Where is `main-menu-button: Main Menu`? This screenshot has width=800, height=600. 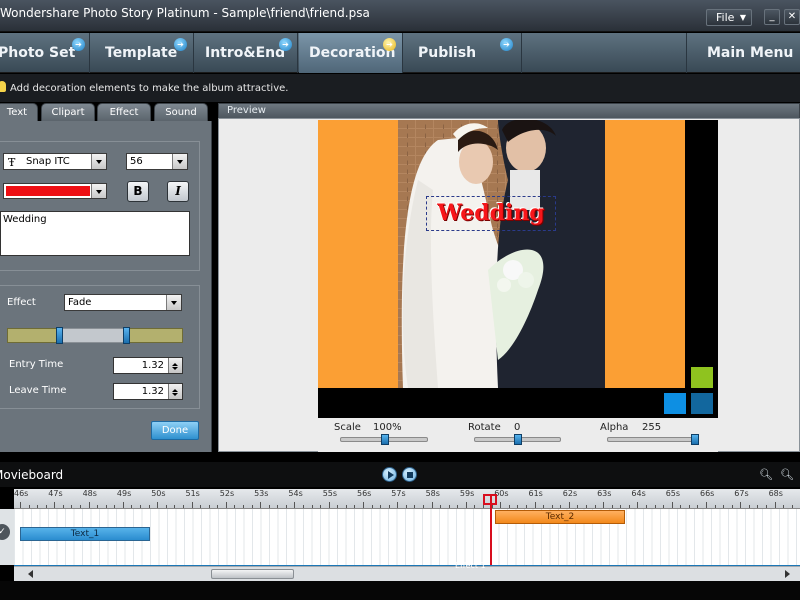 main-menu-button: Main Menu is located at coordinates (743, 53).